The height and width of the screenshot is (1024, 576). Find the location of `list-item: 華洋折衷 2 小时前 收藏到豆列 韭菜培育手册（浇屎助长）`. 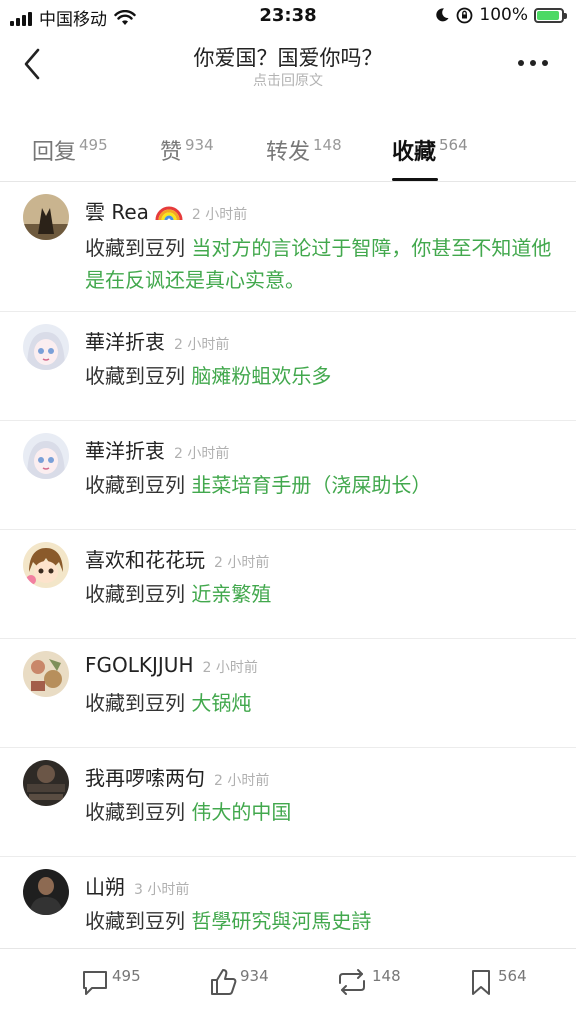

list-item: 華洋折衷 2 小时前 收藏到豆列 韭菜培育手册（浇屎助长） is located at coordinates (288, 475).